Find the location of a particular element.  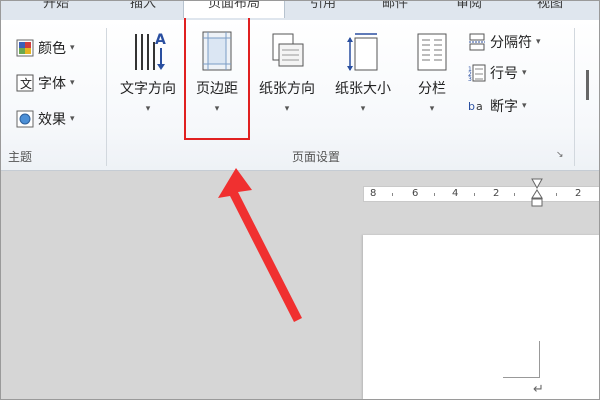

colors-button: 颜色 ▾ is located at coordinates (45, 48).